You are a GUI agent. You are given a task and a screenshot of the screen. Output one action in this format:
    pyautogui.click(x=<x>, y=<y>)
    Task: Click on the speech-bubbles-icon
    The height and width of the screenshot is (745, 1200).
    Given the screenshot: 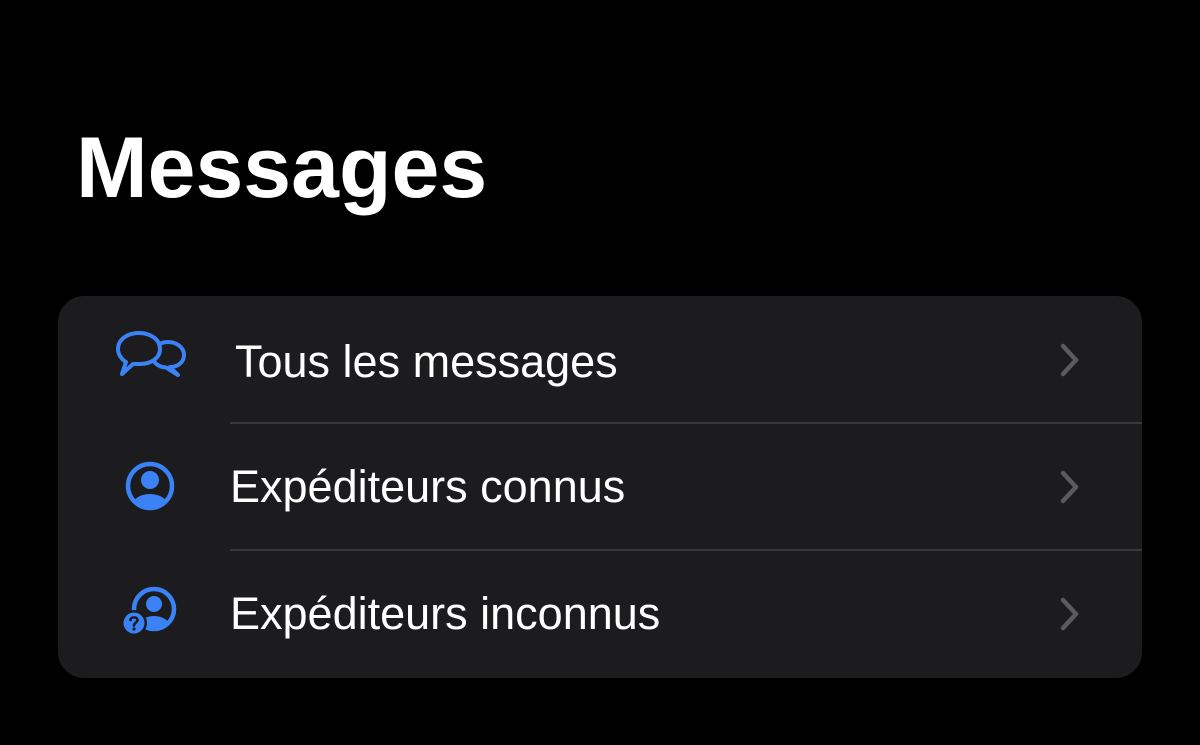 What is the action you would take?
    pyautogui.click(x=150, y=359)
    